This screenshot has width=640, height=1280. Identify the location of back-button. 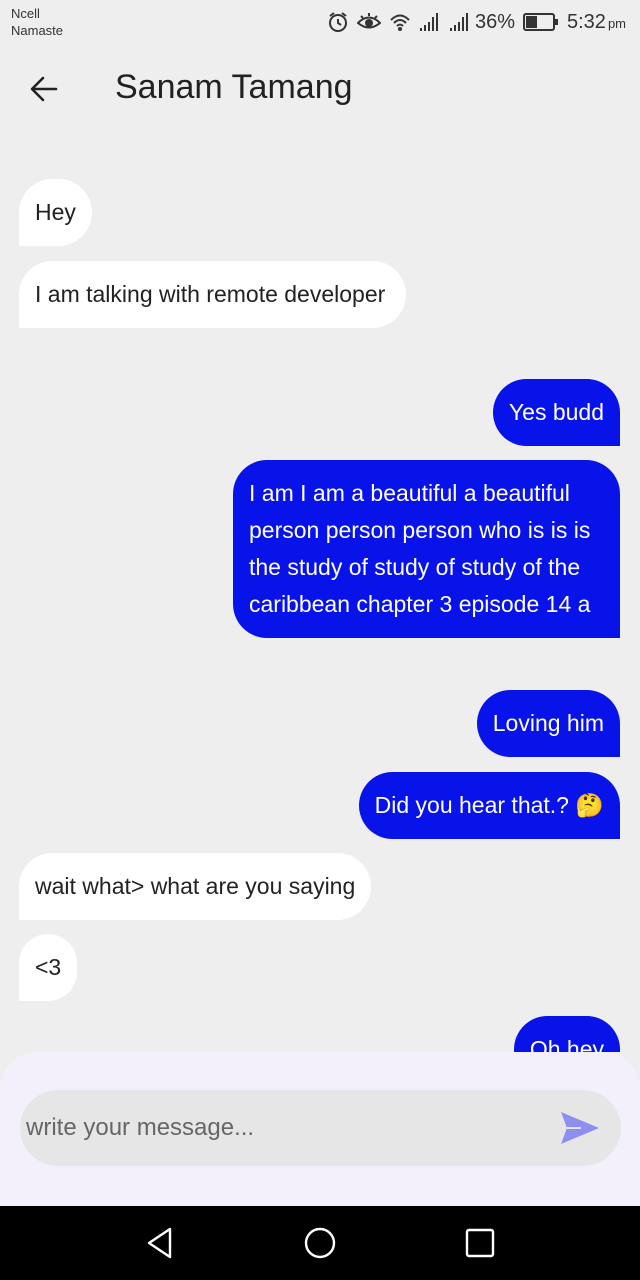
(44, 89).